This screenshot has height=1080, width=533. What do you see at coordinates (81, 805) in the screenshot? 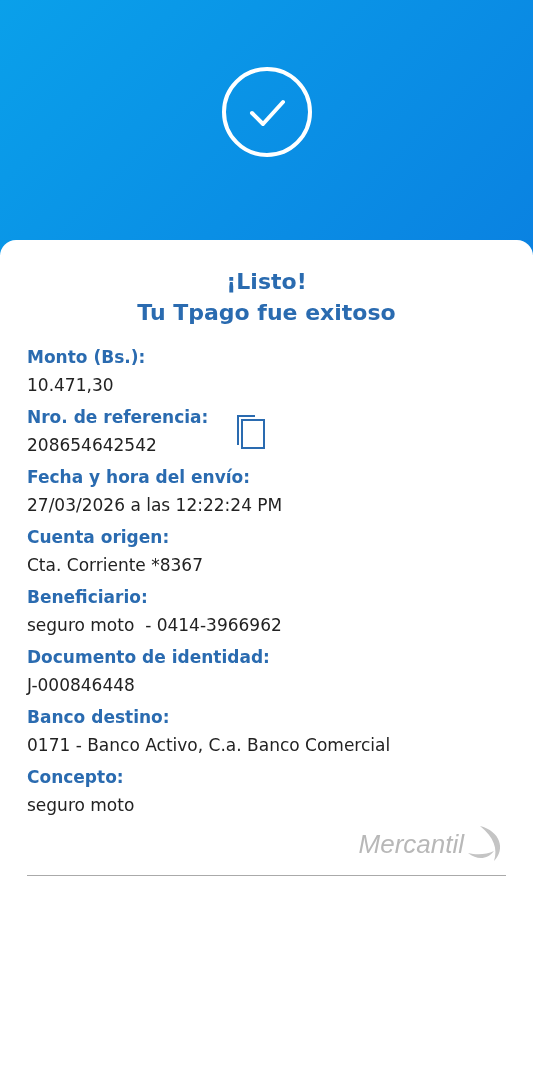
I see `field-value: seguro moto` at bounding box center [81, 805].